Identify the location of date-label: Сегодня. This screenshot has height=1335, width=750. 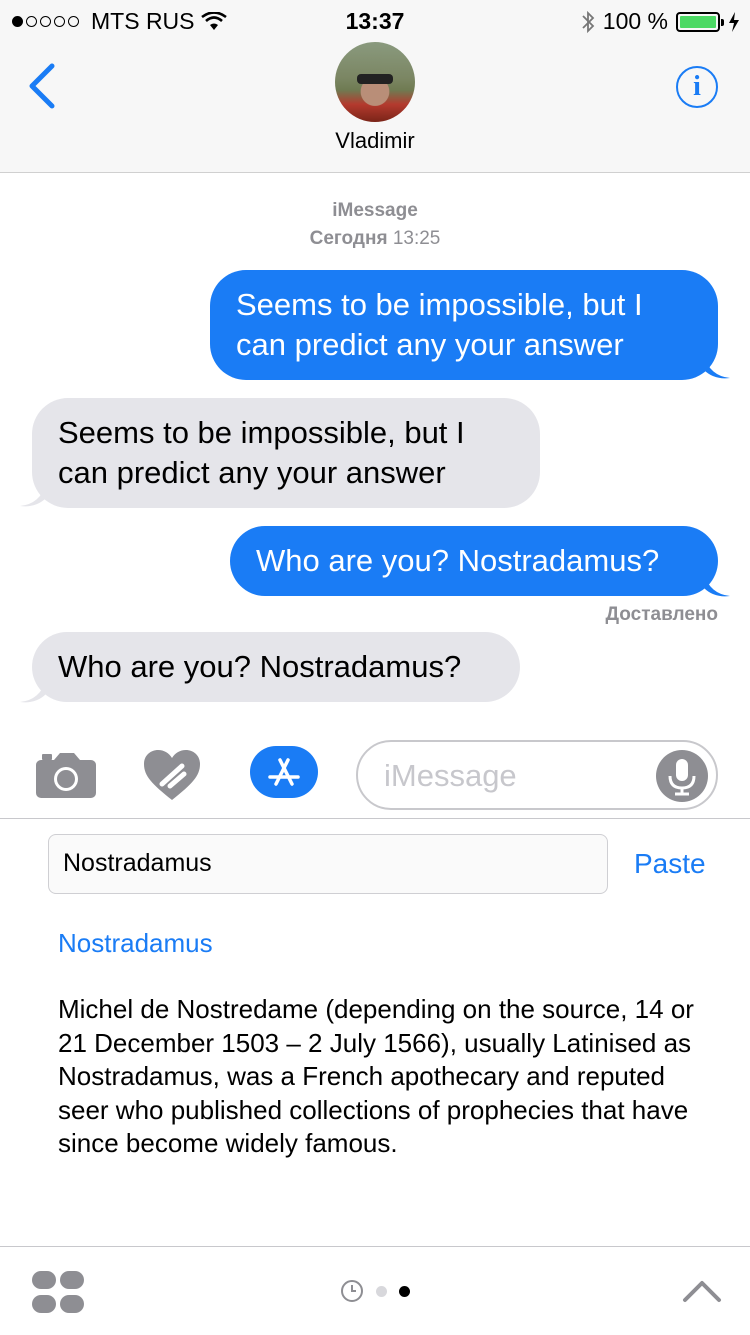
(348, 238).